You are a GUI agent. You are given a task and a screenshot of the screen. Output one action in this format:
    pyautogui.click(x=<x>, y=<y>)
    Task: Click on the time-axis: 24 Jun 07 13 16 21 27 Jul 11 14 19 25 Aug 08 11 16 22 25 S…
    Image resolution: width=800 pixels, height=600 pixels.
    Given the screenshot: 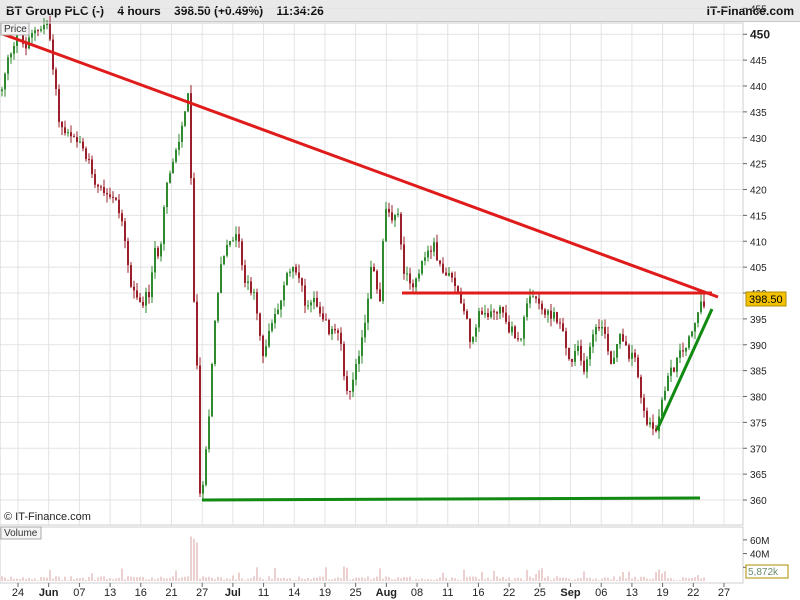 What is the action you would take?
    pyautogui.click(x=371, y=591)
    